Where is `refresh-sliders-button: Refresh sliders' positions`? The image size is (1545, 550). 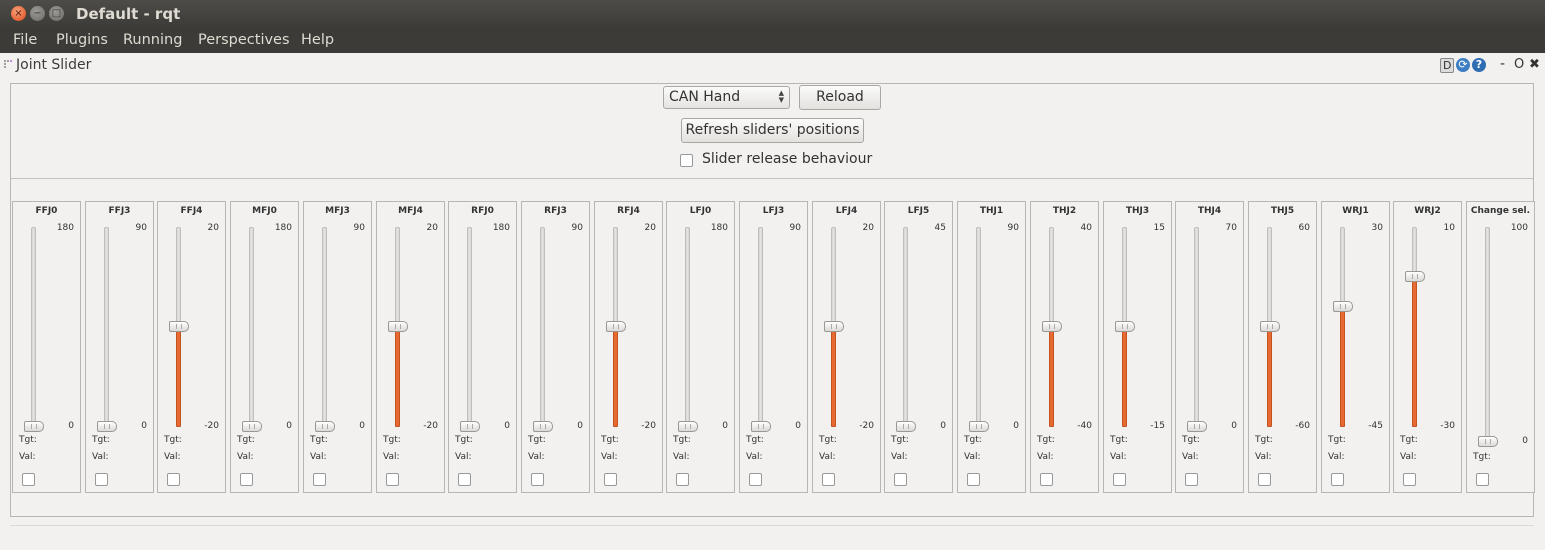
refresh-sliders-button: Refresh sliders' positions is located at coordinates (772, 130).